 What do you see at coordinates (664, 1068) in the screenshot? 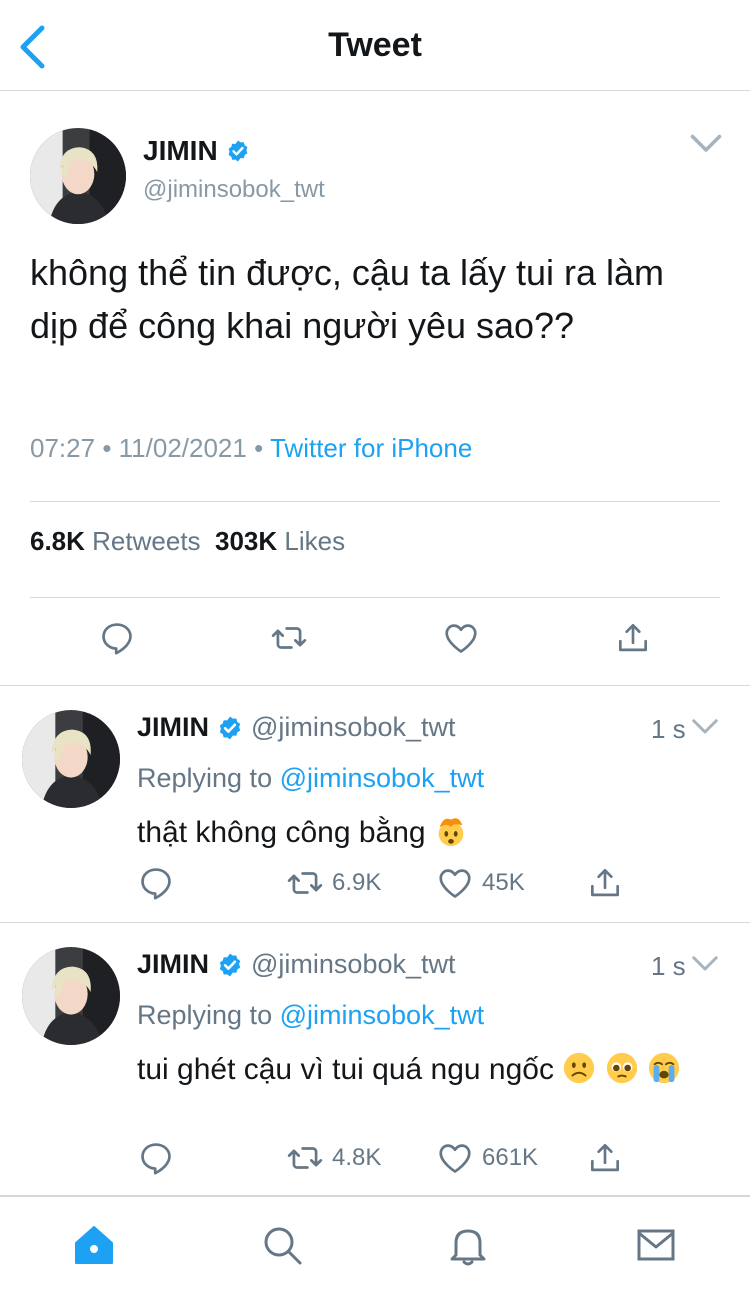
I see `crying-face-emoji` at bounding box center [664, 1068].